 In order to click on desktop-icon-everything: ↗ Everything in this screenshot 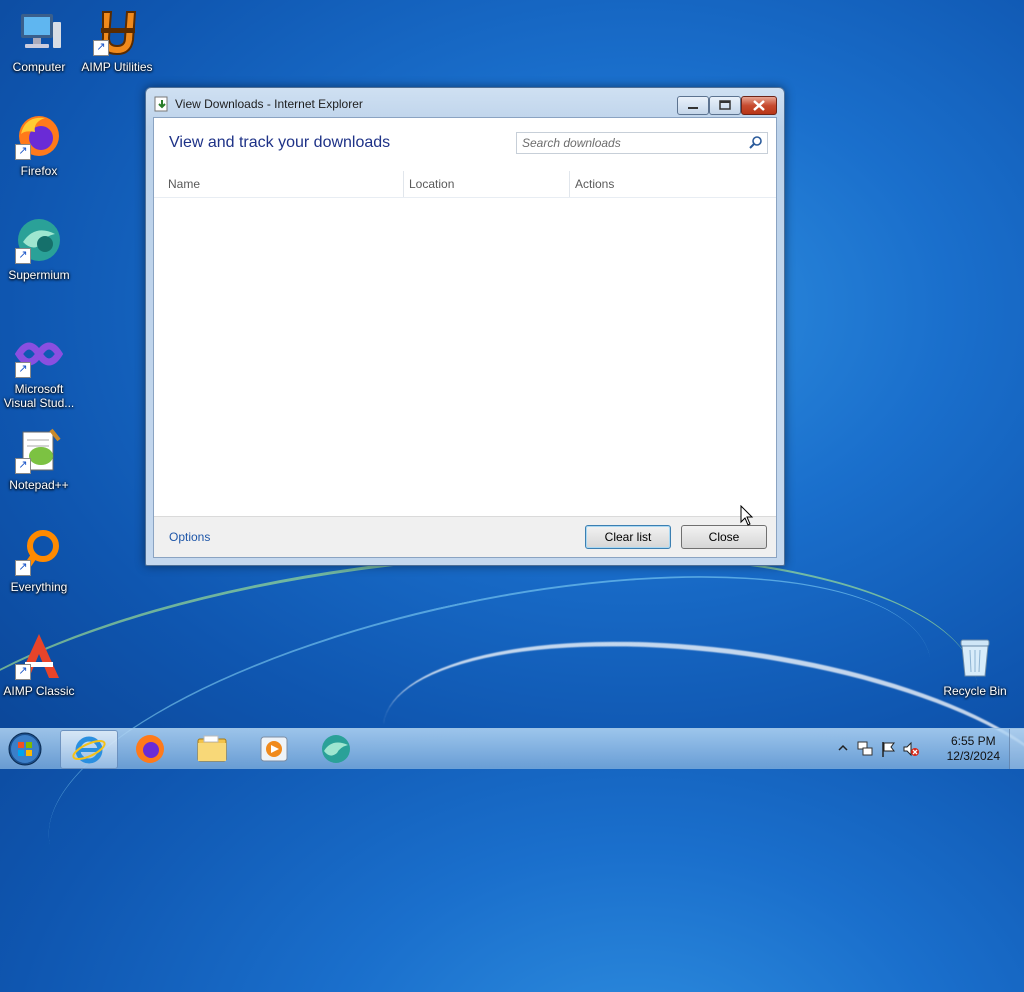, I will do `click(40, 561)`.